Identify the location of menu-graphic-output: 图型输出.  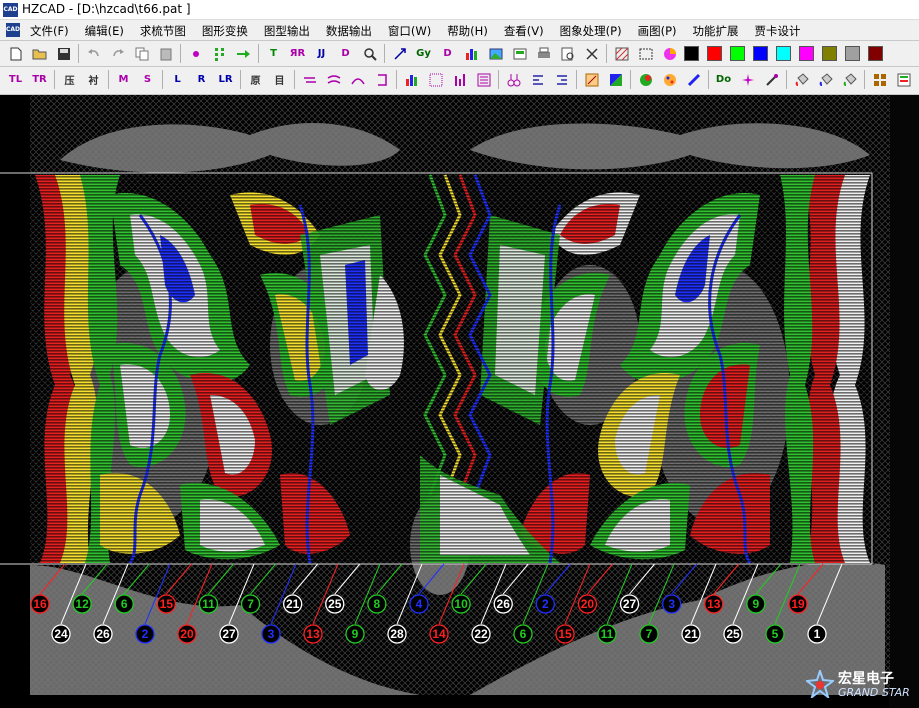
(287, 31).